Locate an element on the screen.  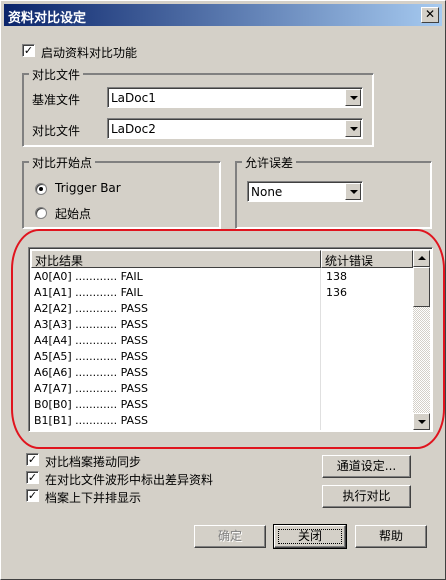
ok-button: 确定 is located at coordinates (230, 536).